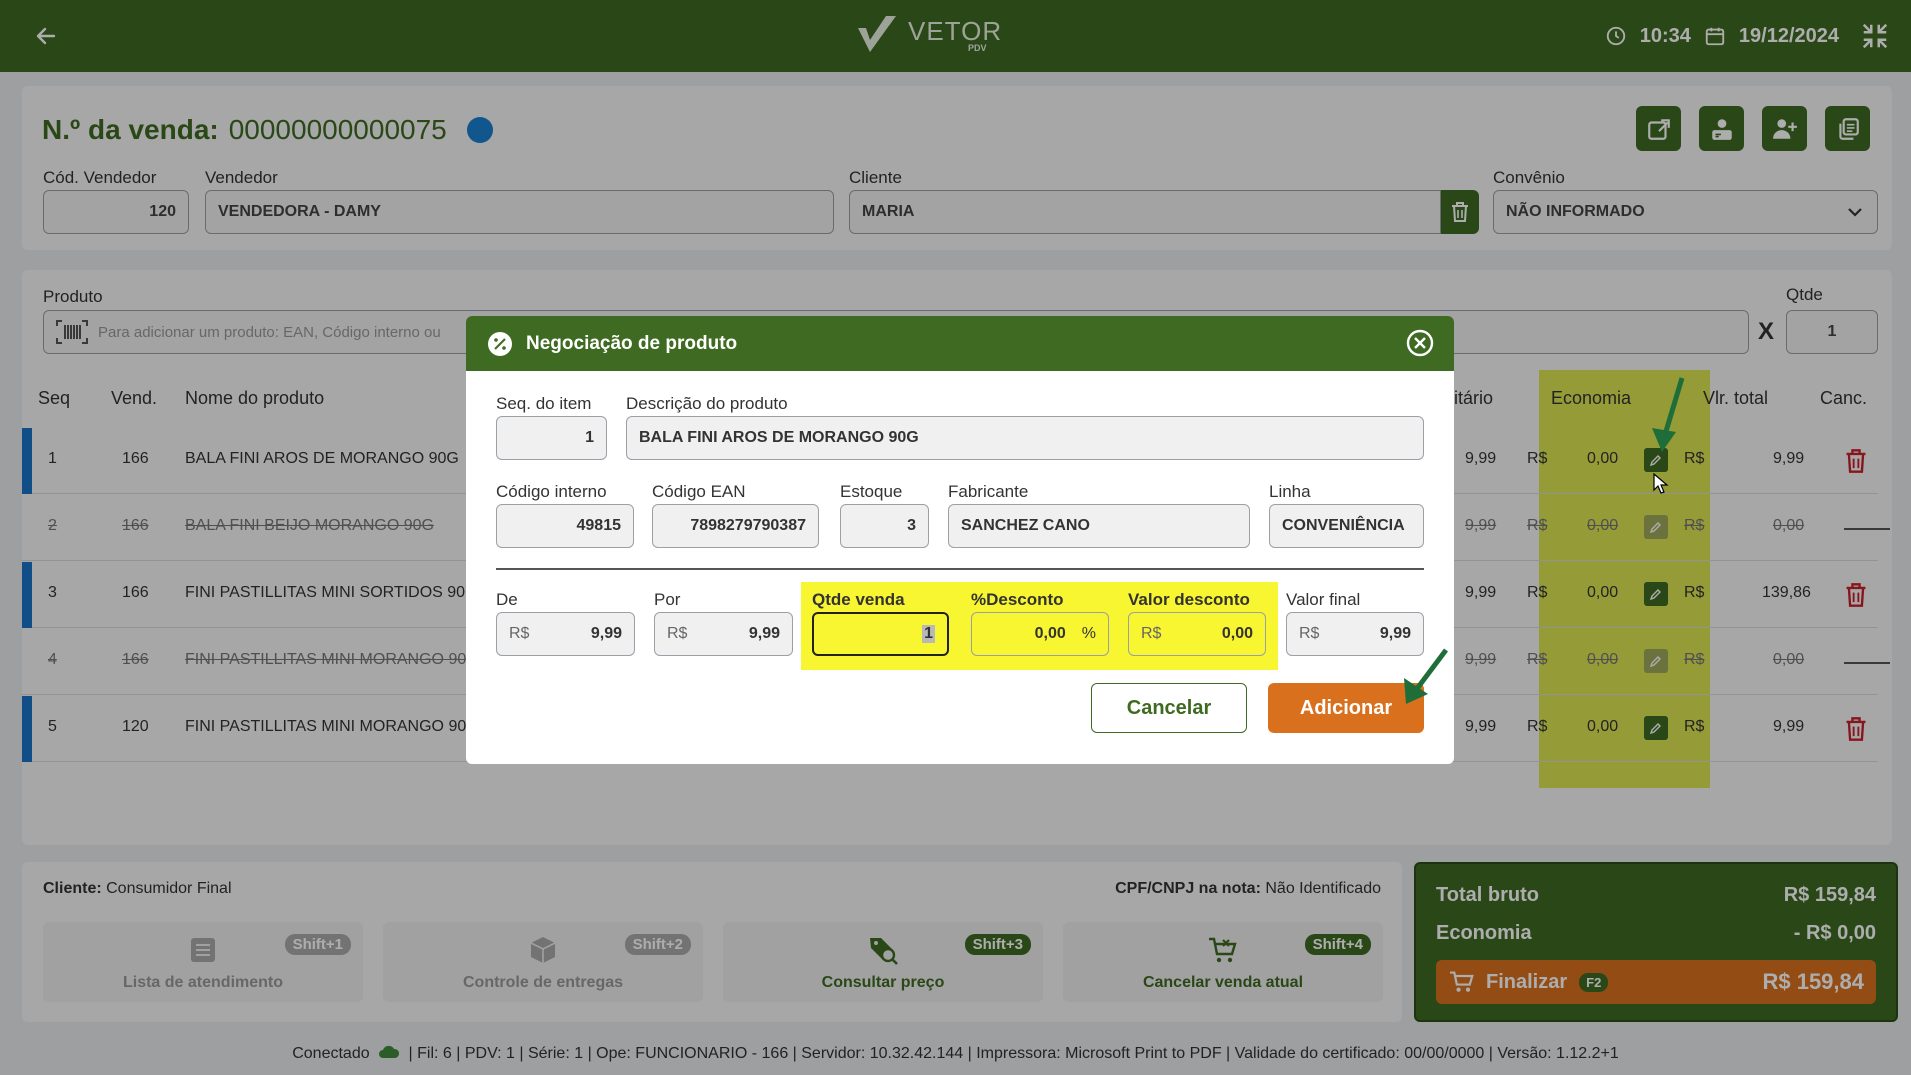 Image resolution: width=1911 pixels, height=1075 pixels. I want to click on close-icon, so click(1420, 343).